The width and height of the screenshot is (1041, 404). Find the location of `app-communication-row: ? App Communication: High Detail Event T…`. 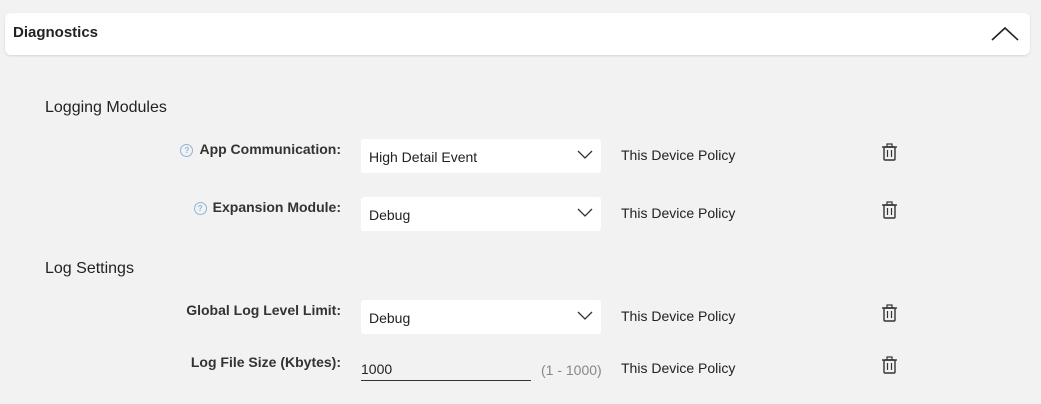

app-communication-row: ? App Communication: High Detail Event T… is located at coordinates (520, 156).